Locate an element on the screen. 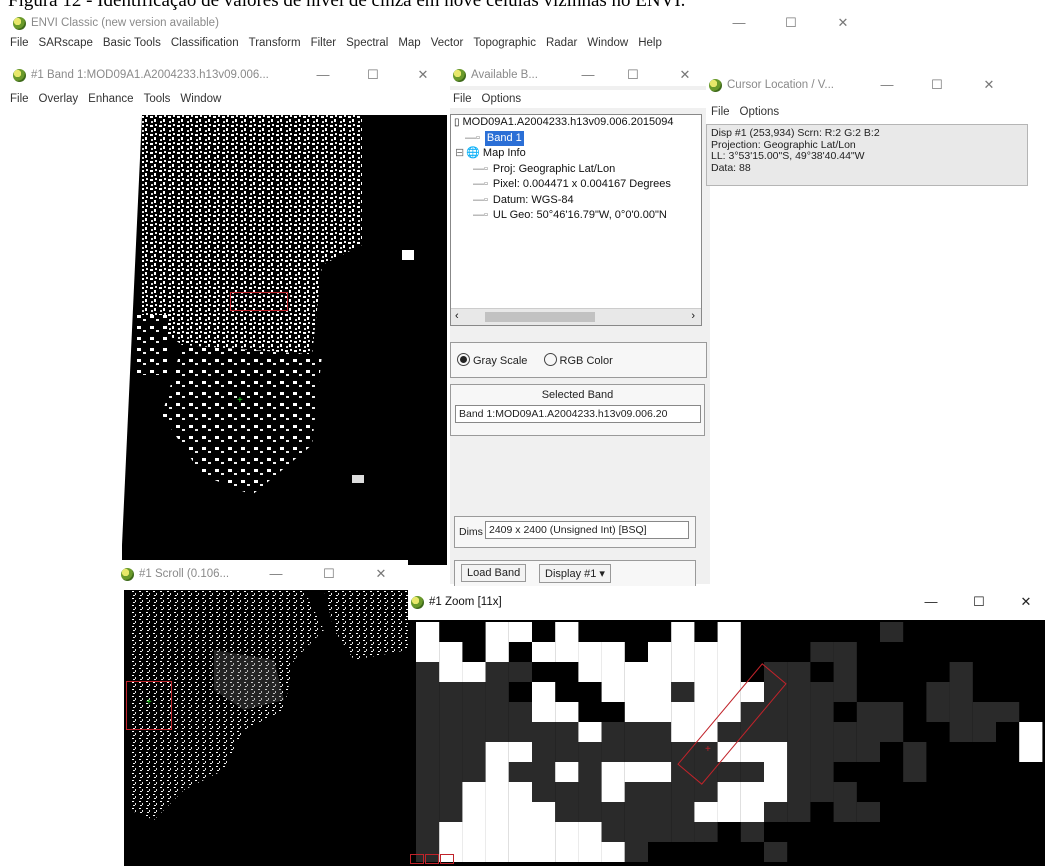 The image size is (1045, 866). menu-radar: Radar is located at coordinates (561, 43).